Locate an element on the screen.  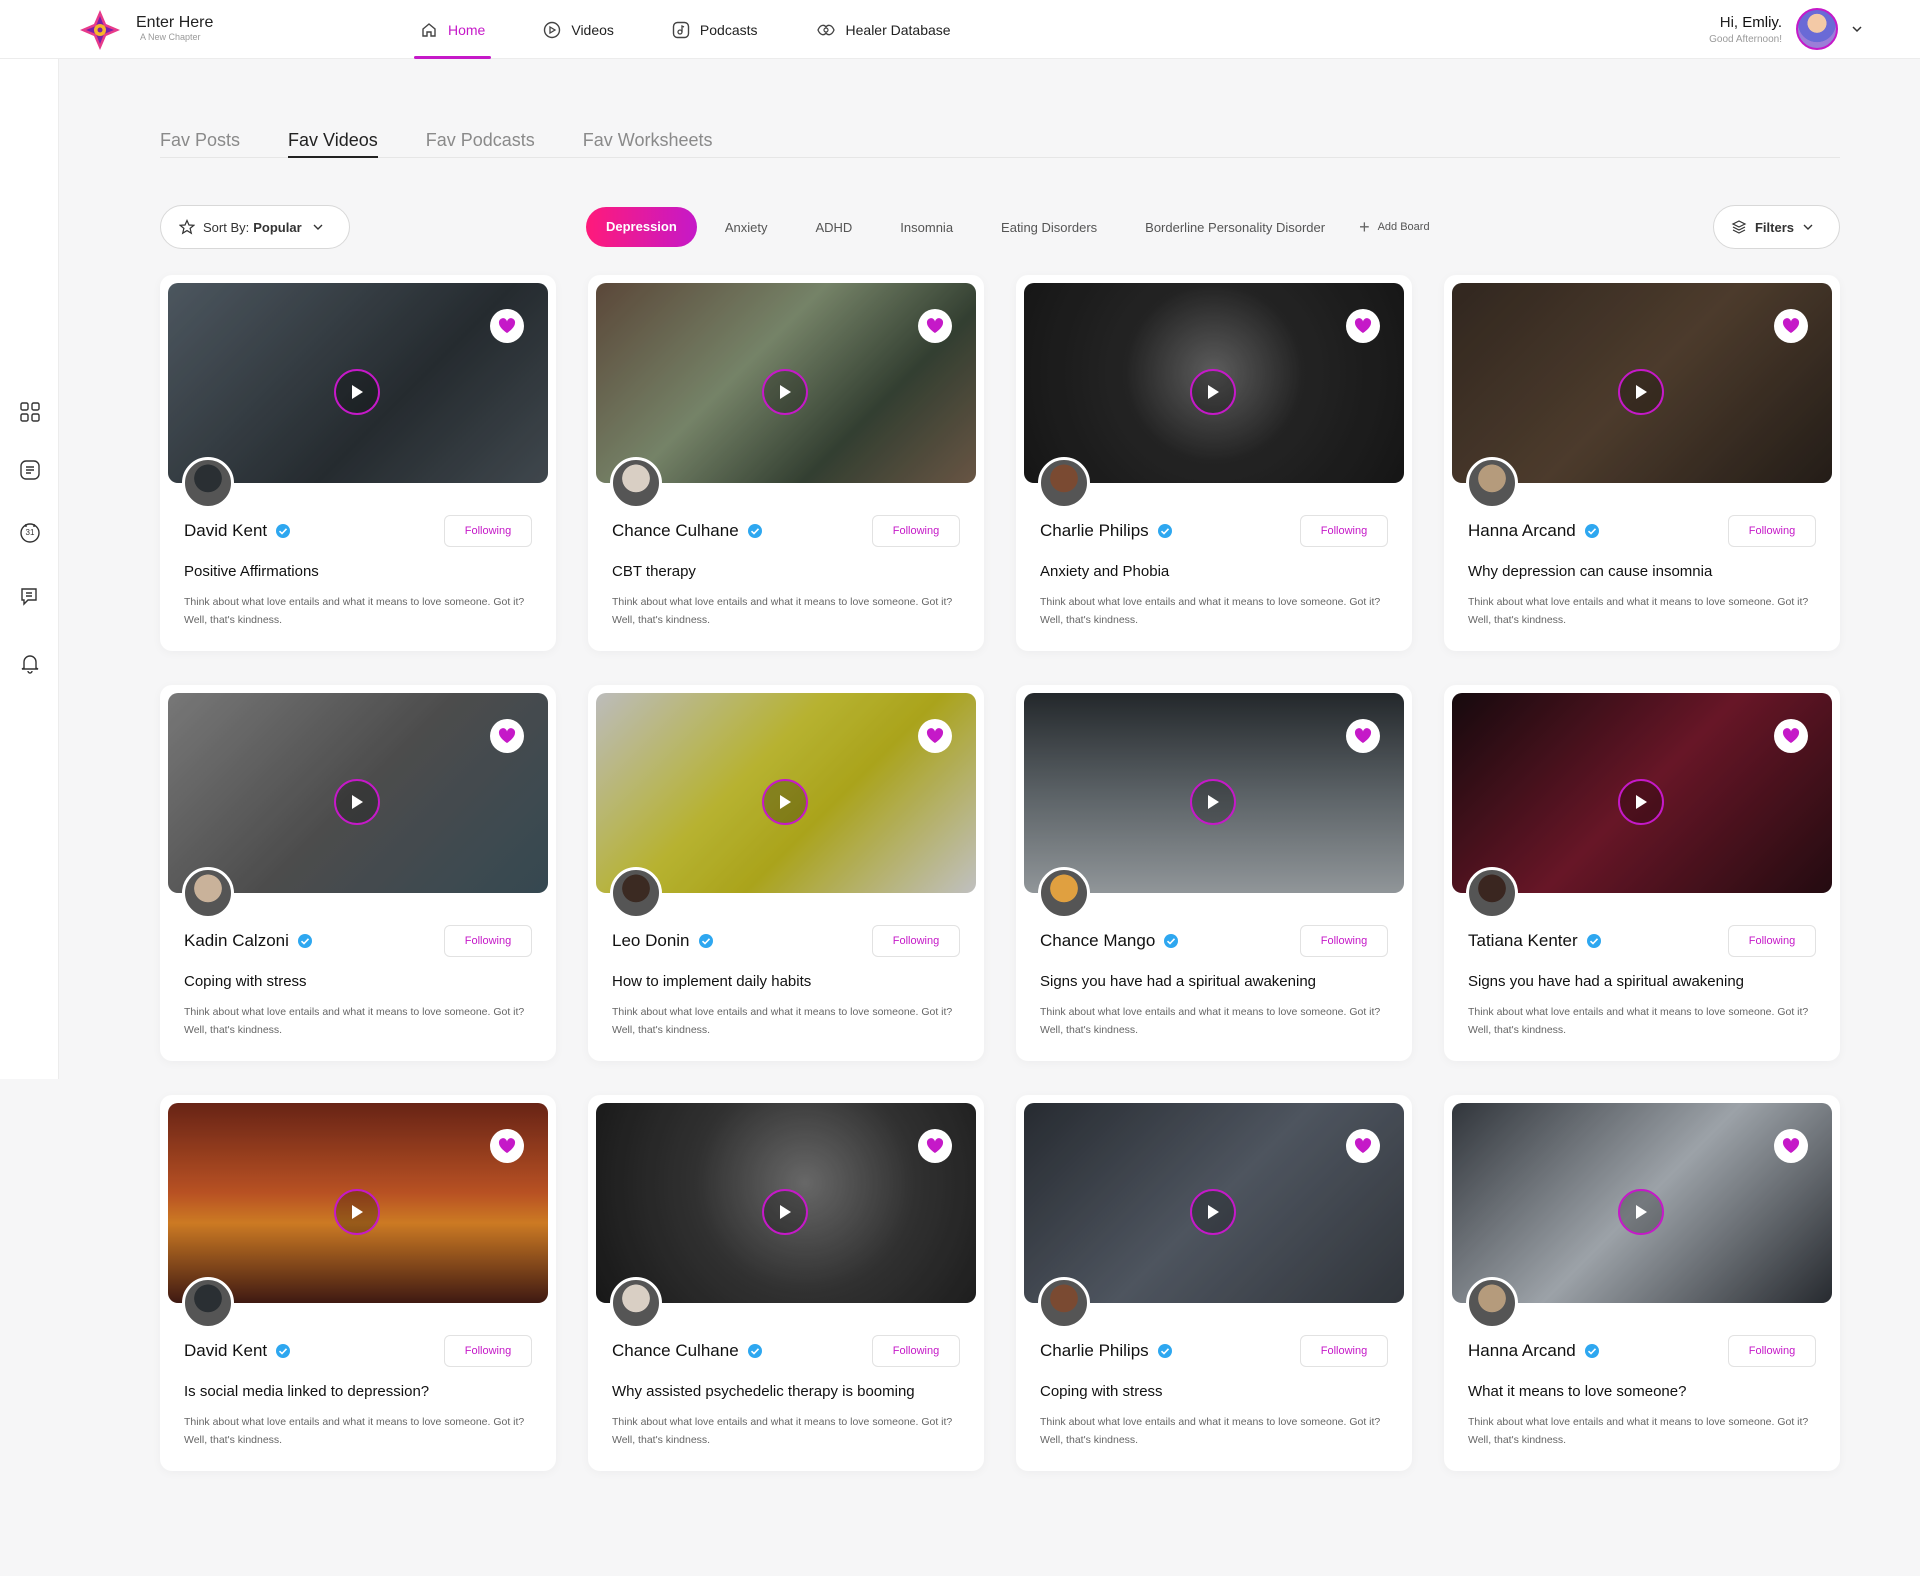
category-adhd: ADHD is located at coordinates (833, 227).